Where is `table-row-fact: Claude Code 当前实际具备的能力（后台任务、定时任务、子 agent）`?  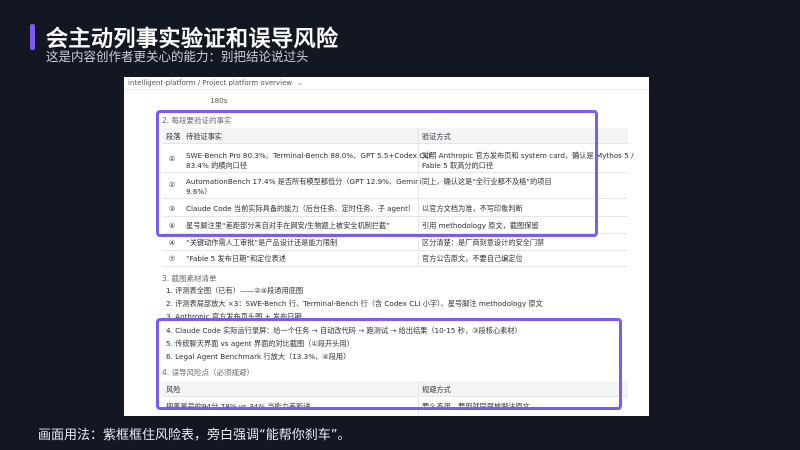 table-row-fact: Claude Code 当前实际具备的能力（后台任务、定时任务、子 agent） is located at coordinates (301, 208).